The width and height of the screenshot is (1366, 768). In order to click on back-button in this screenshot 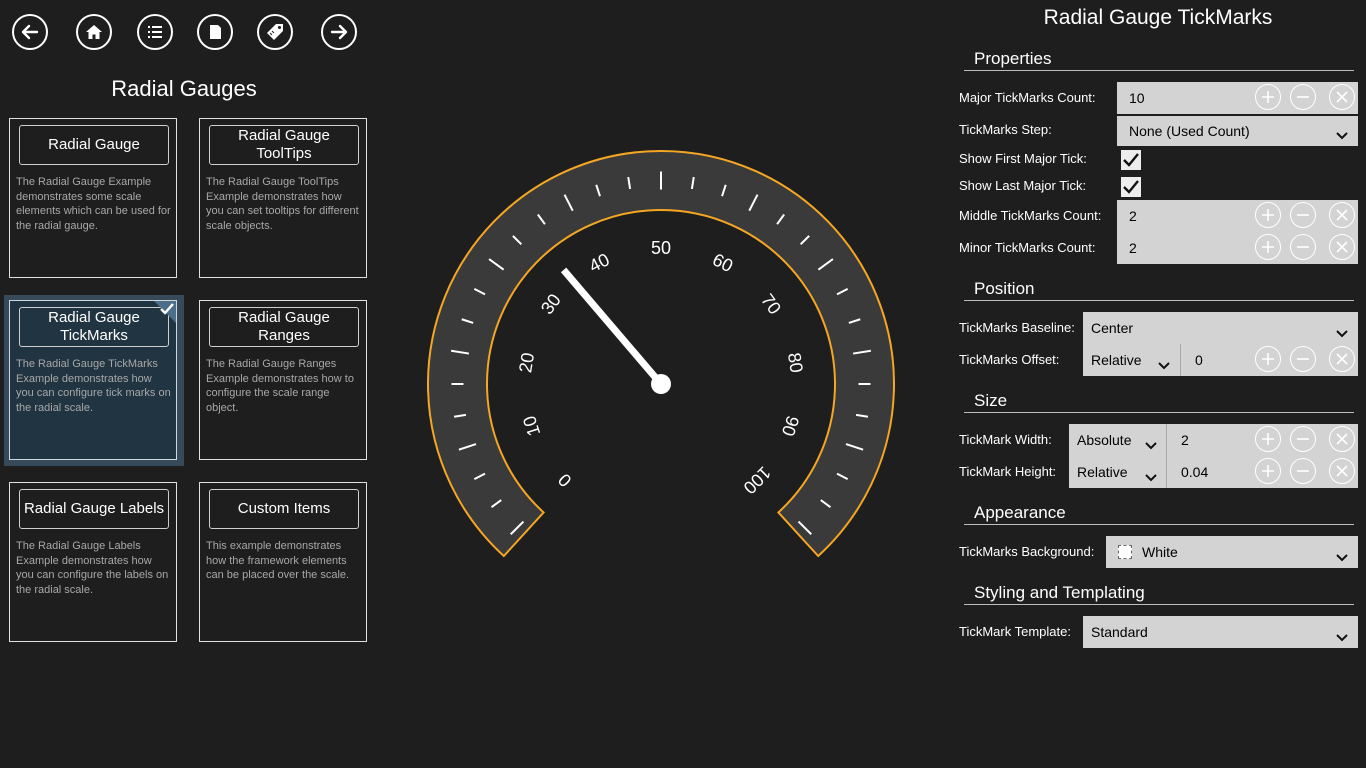, I will do `click(30, 32)`.